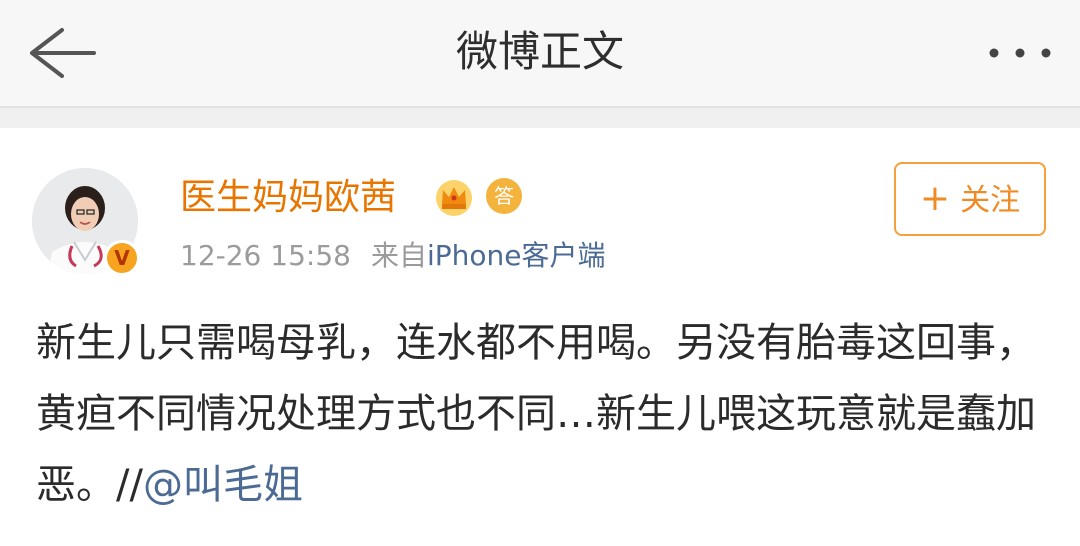 The width and height of the screenshot is (1080, 546). Describe the element at coordinates (504, 196) in the screenshot. I see `answer-badge-icon: 答` at that location.